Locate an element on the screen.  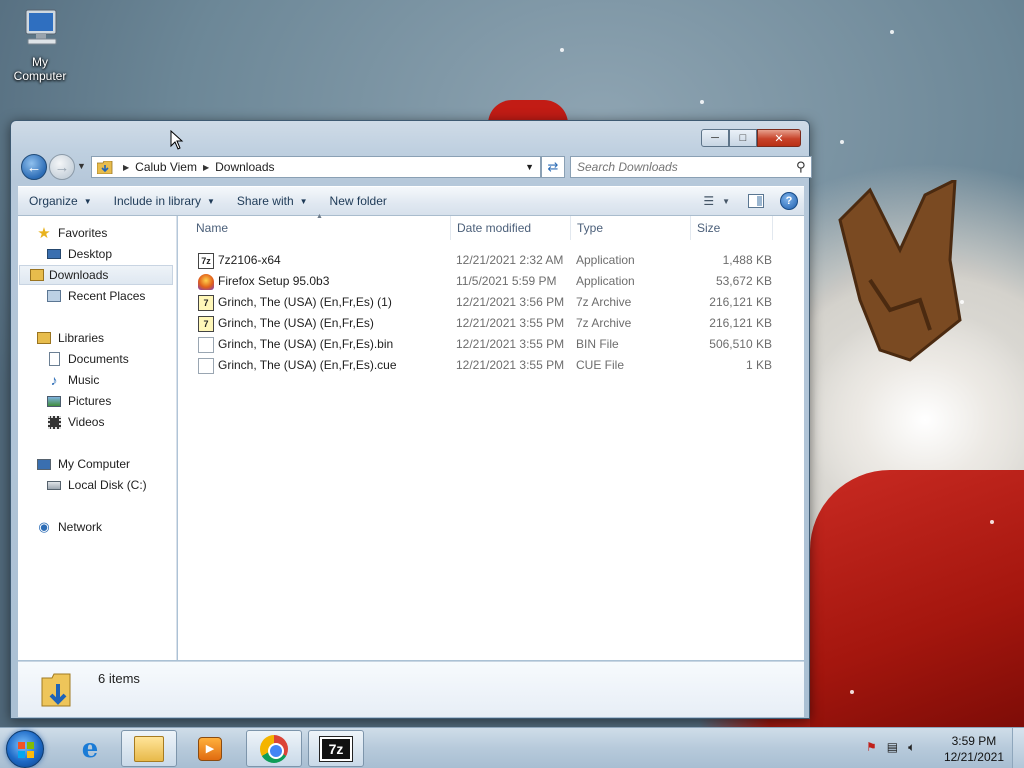
column-type: Type is located at coordinates (590, 228).